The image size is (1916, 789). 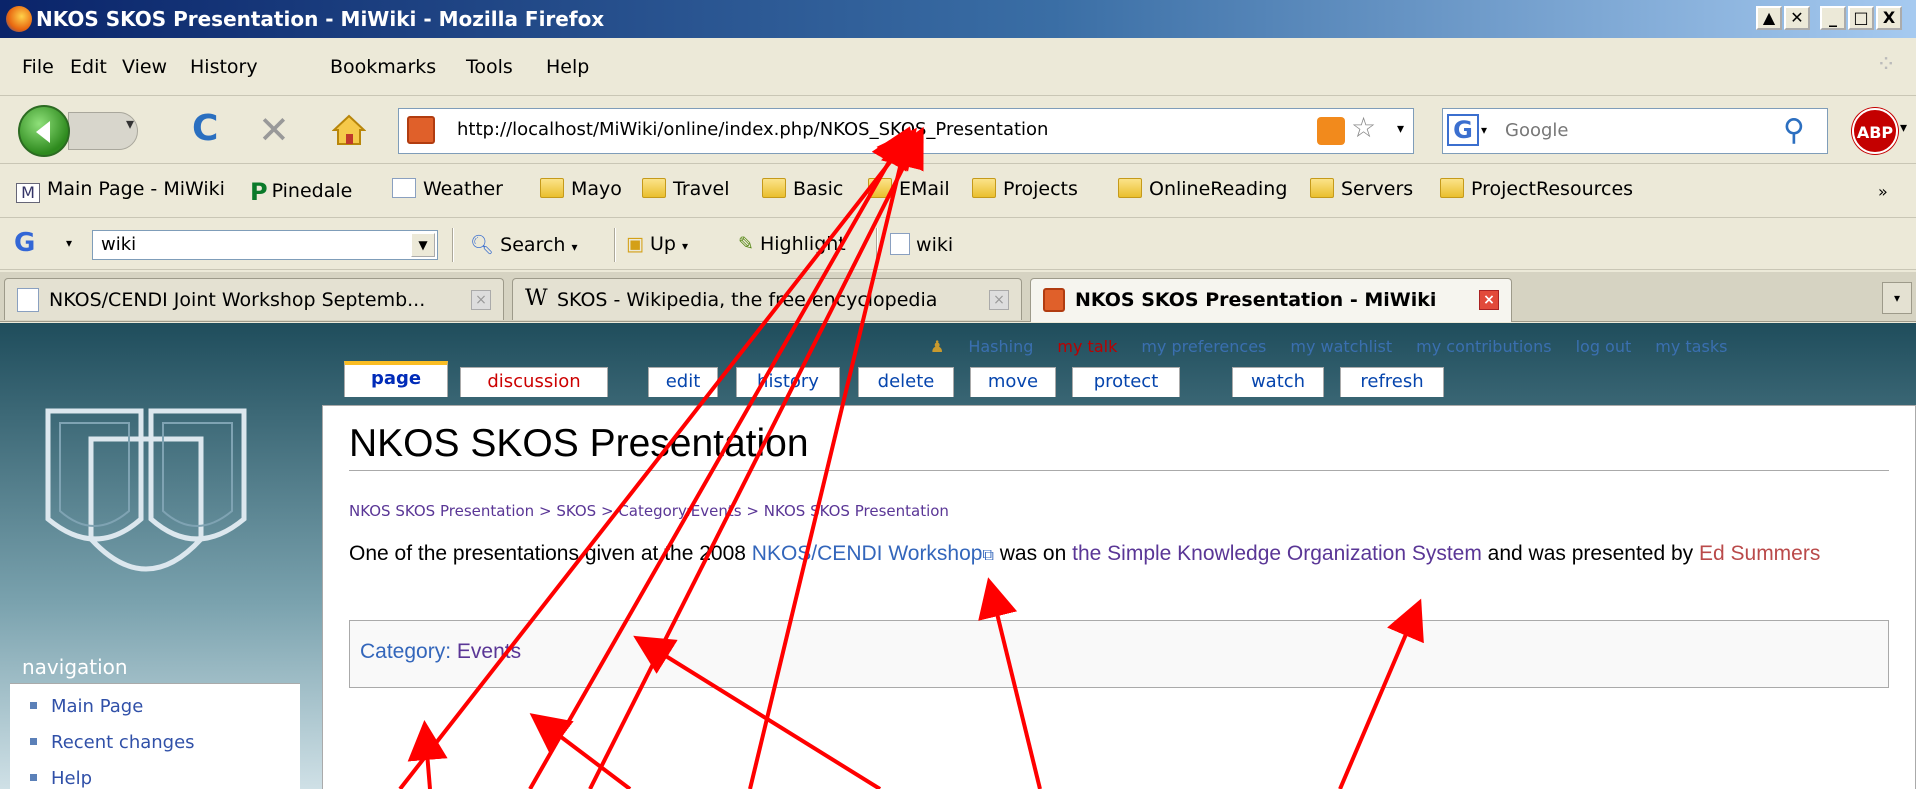 What do you see at coordinates (615, 245) in the screenshot?
I see `toolbar-separator` at bounding box center [615, 245].